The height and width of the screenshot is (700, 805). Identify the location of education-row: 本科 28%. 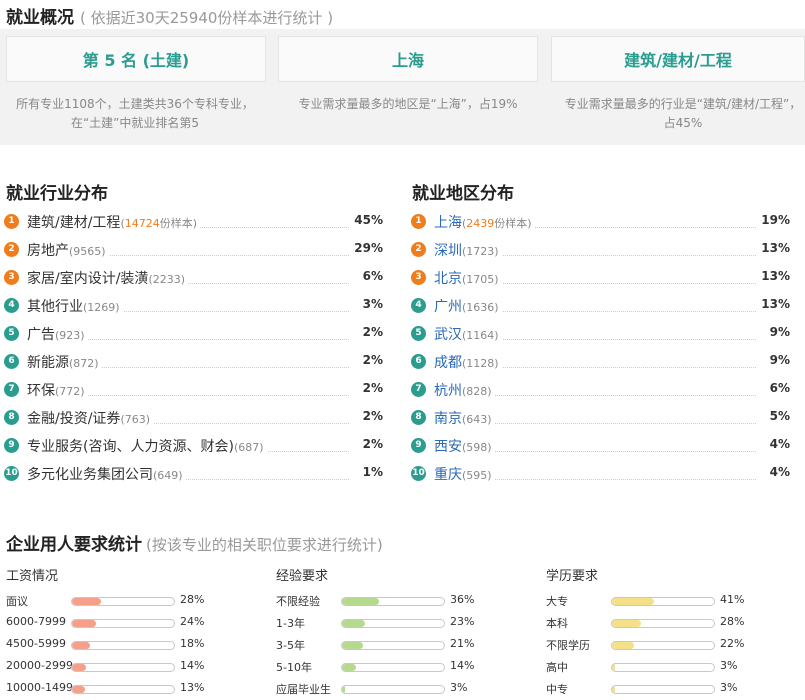
(675, 623).